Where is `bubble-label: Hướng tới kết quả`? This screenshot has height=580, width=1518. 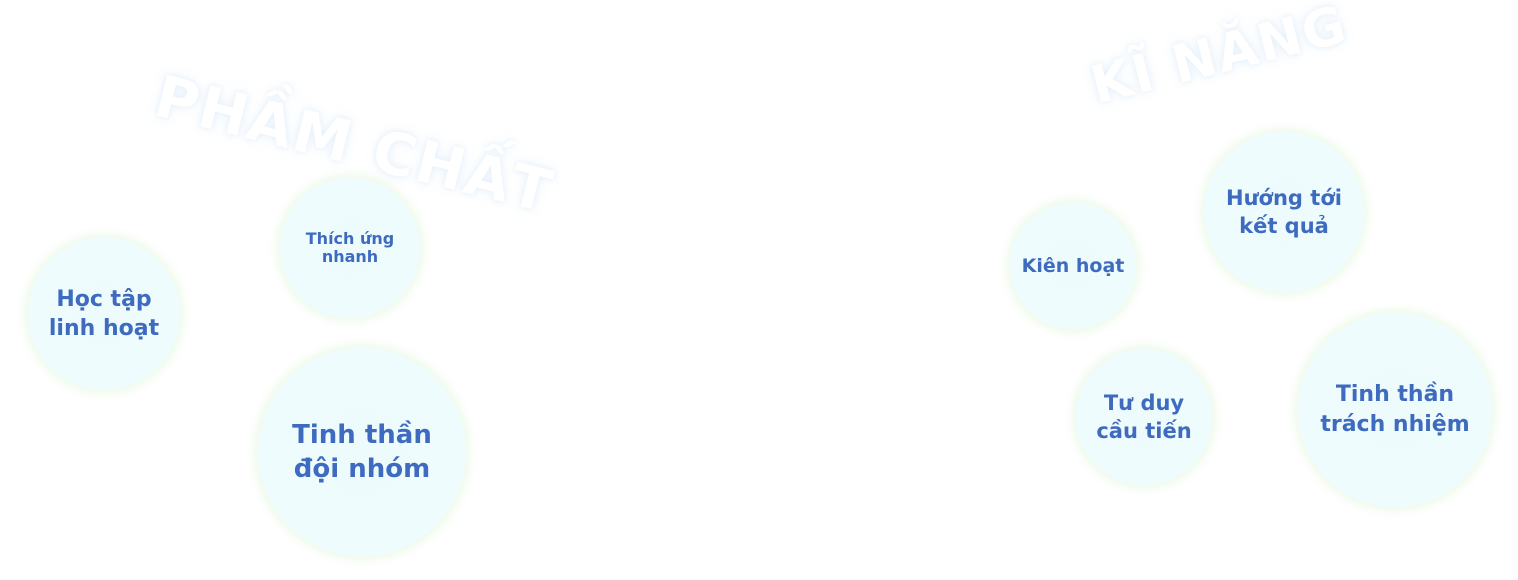 bubble-label: Hướng tới kết quả is located at coordinates (1284, 212).